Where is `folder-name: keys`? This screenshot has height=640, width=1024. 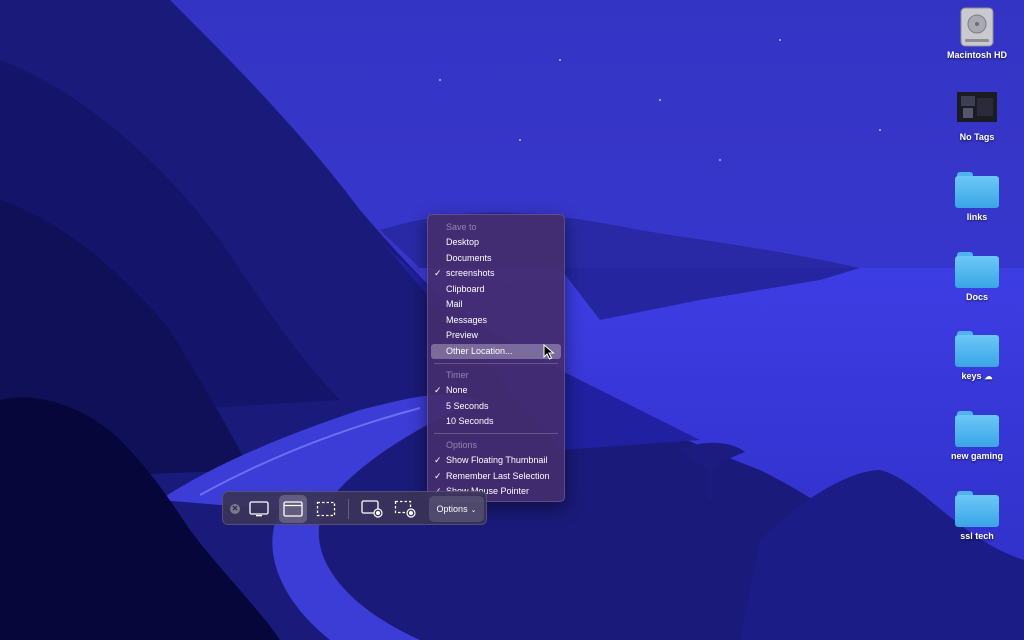
folder-name: keys is located at coordinates (971, 376).